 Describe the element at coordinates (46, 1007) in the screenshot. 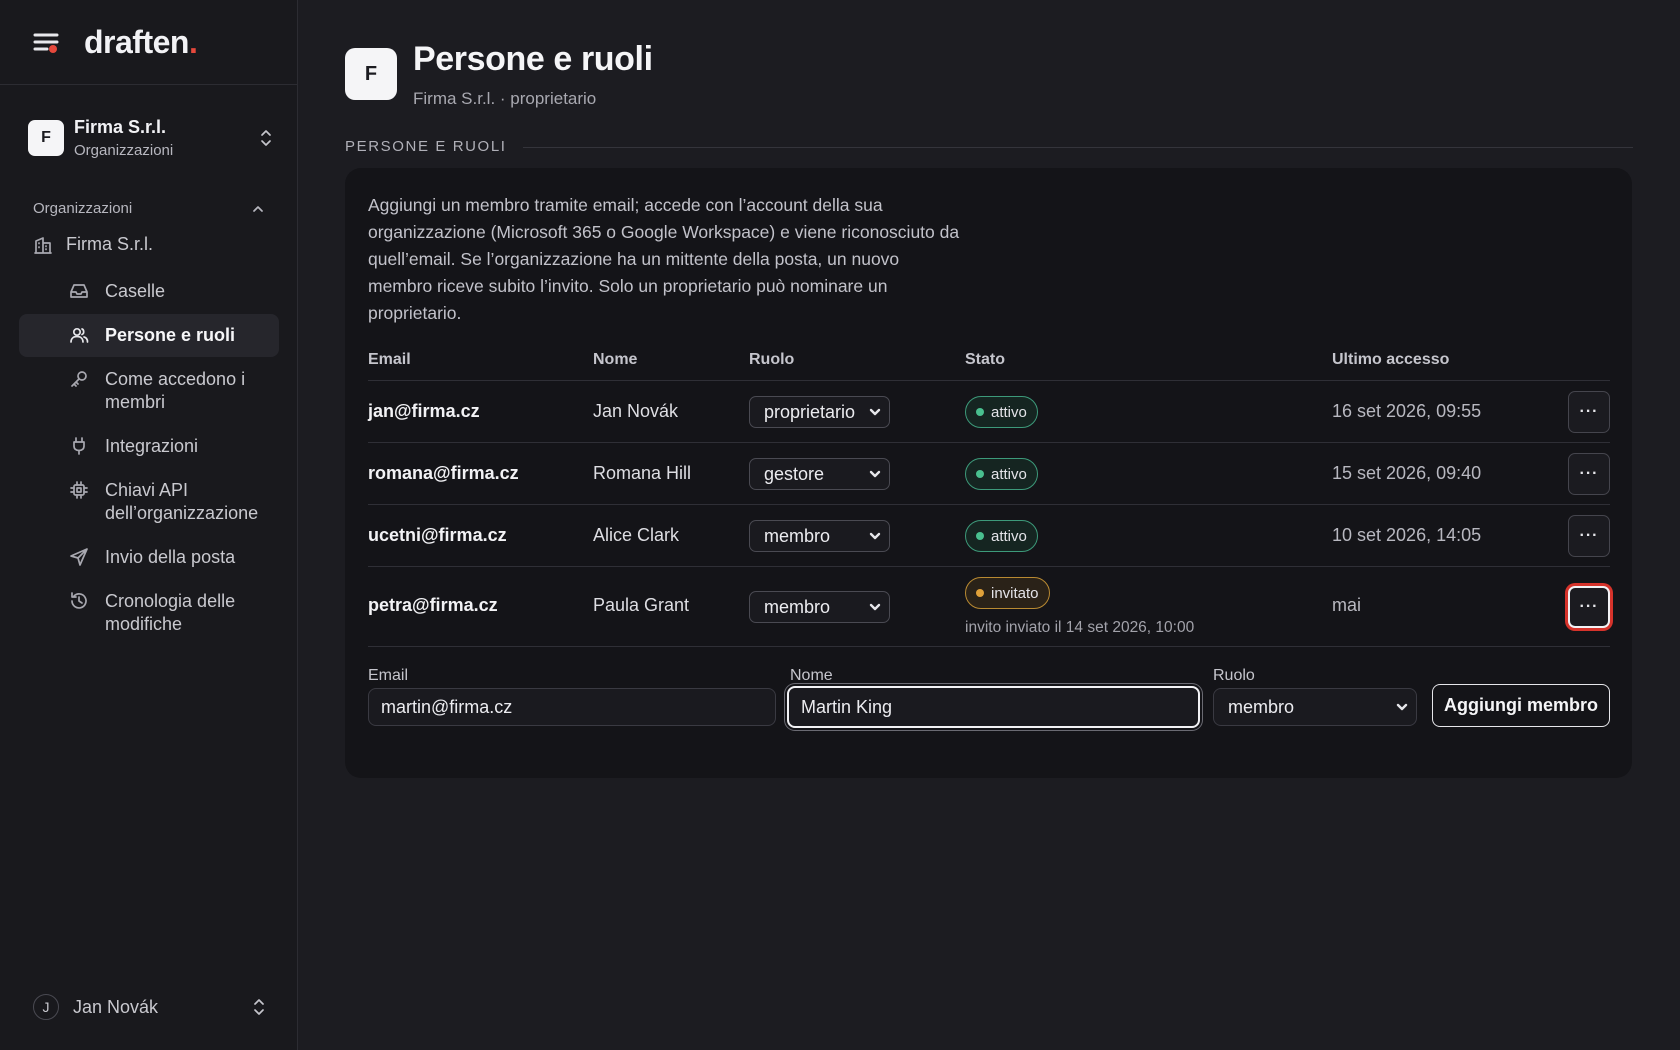

I see `user-avatar: J` at that location.